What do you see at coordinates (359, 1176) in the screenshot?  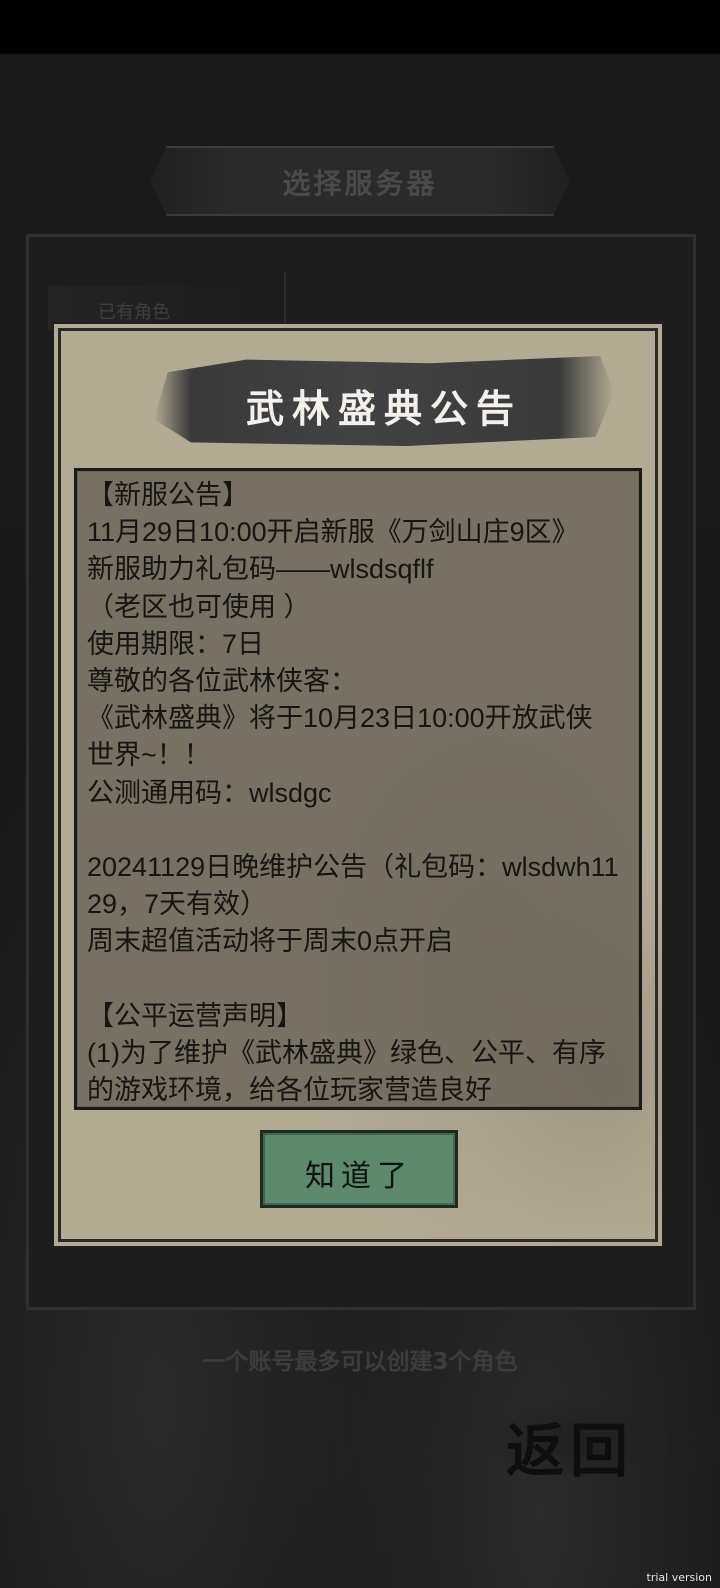 I see `ok-button-label: 知道了` at bounding box center [359, 1176].